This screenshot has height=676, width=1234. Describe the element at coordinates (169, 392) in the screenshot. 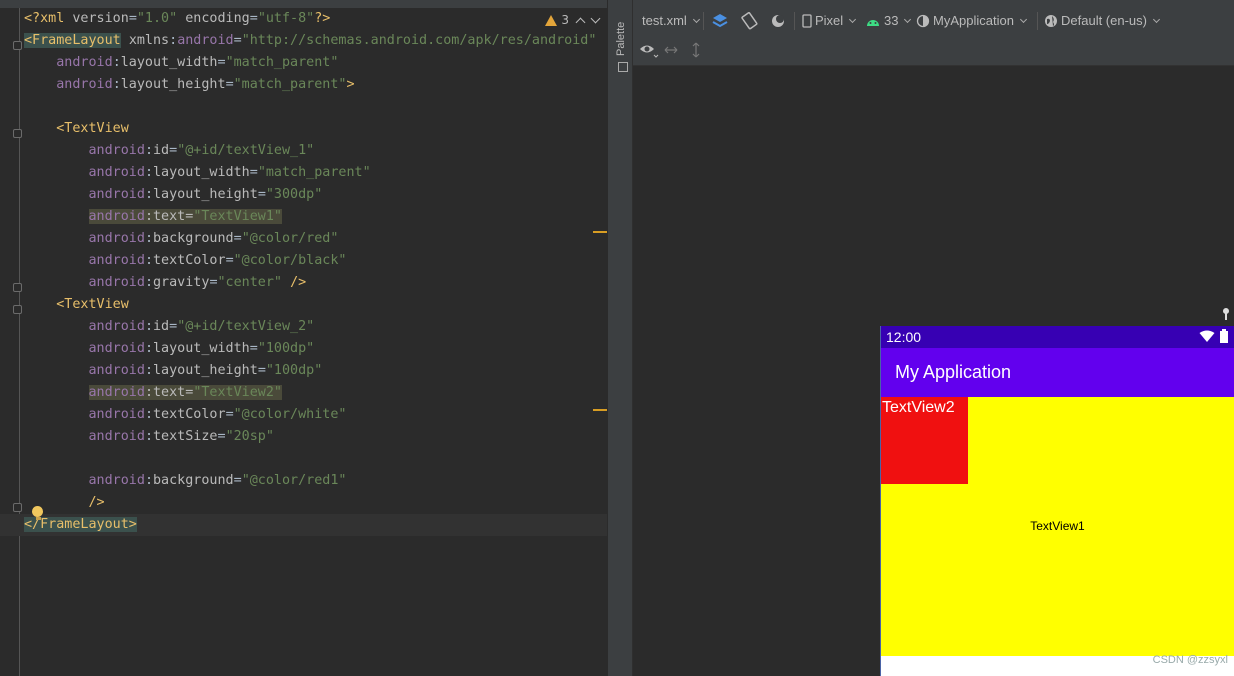

I see `code-token: text` at that location.